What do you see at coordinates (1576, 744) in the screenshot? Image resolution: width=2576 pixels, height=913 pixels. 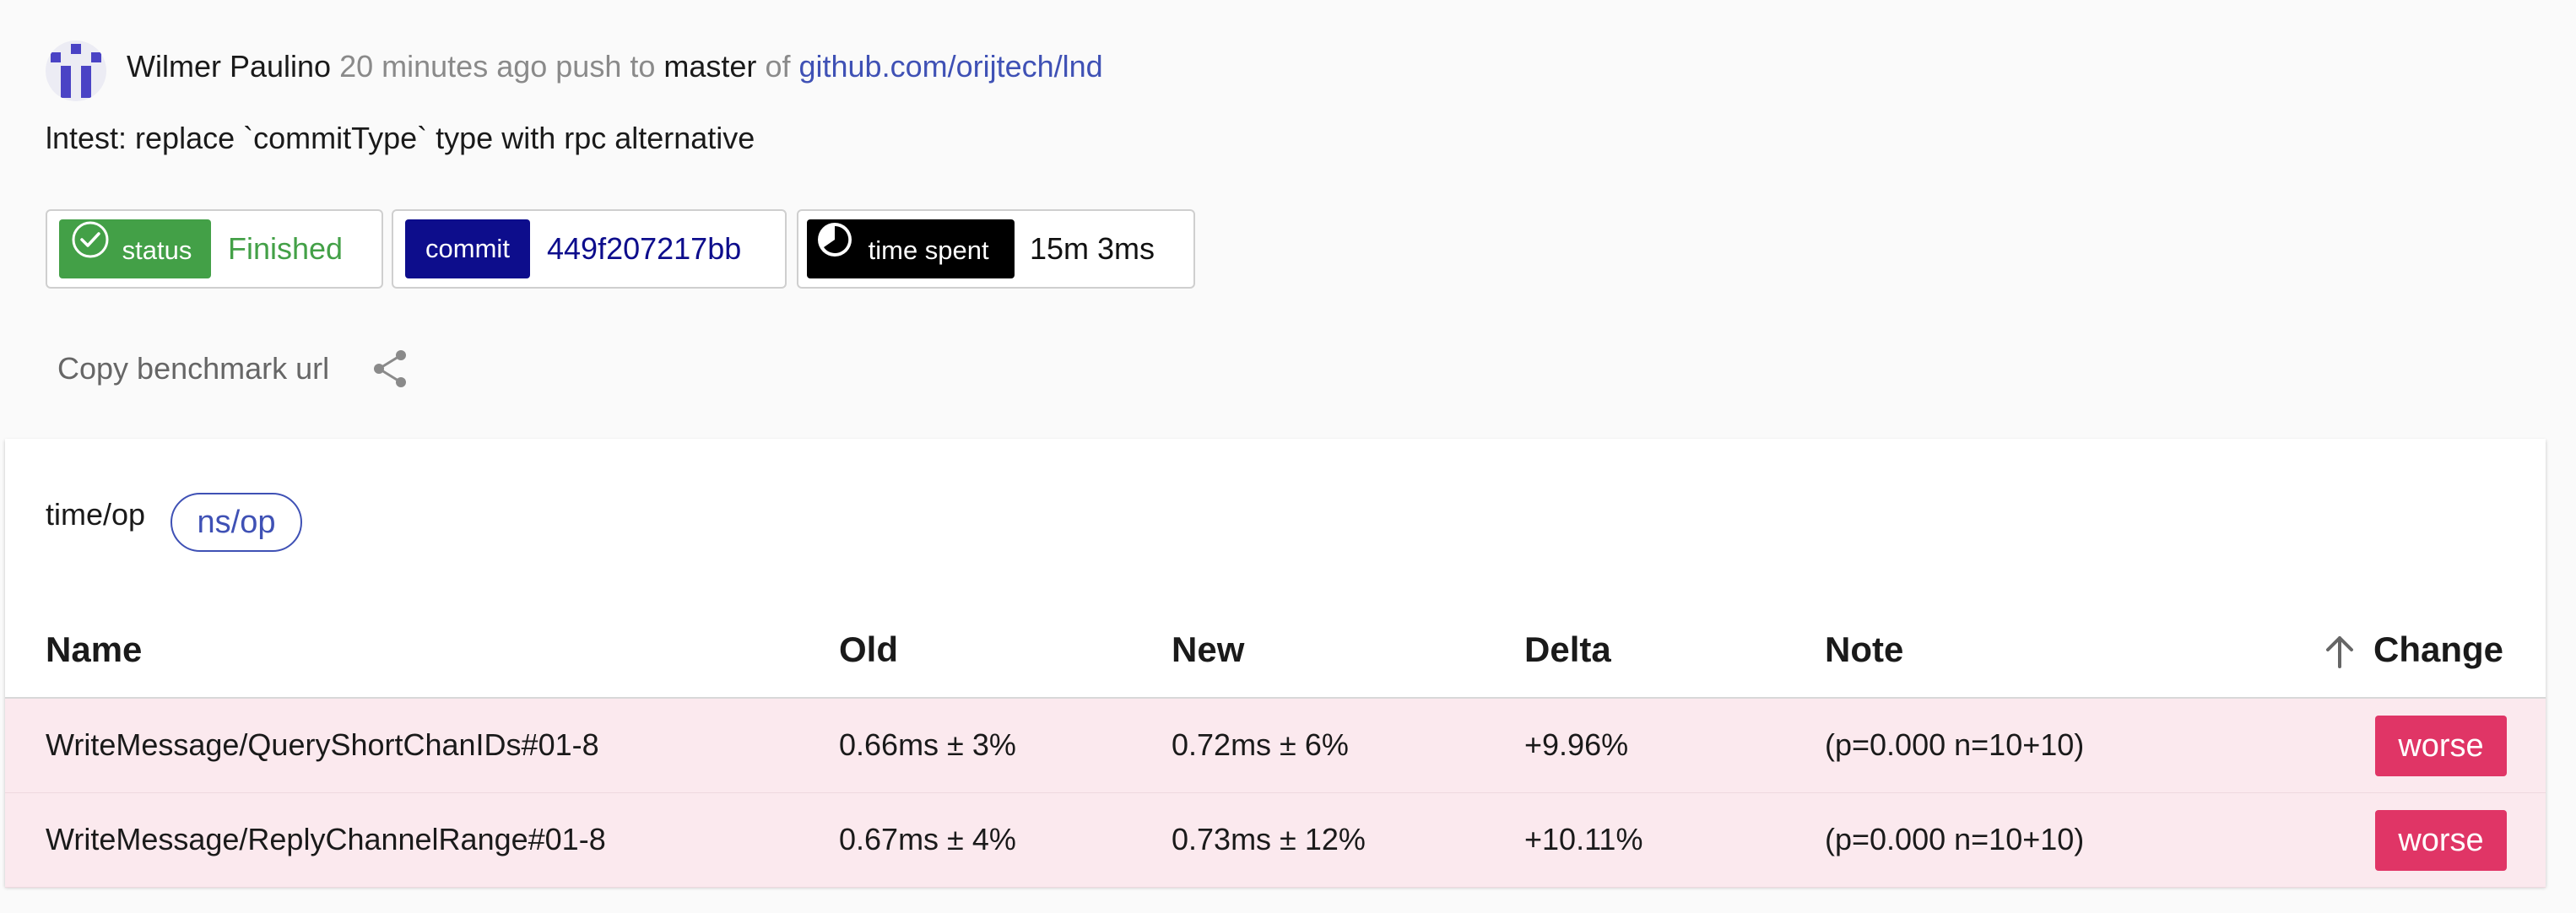 I see `cell-delta: +9.96%` at bounding box center [1576, 744].